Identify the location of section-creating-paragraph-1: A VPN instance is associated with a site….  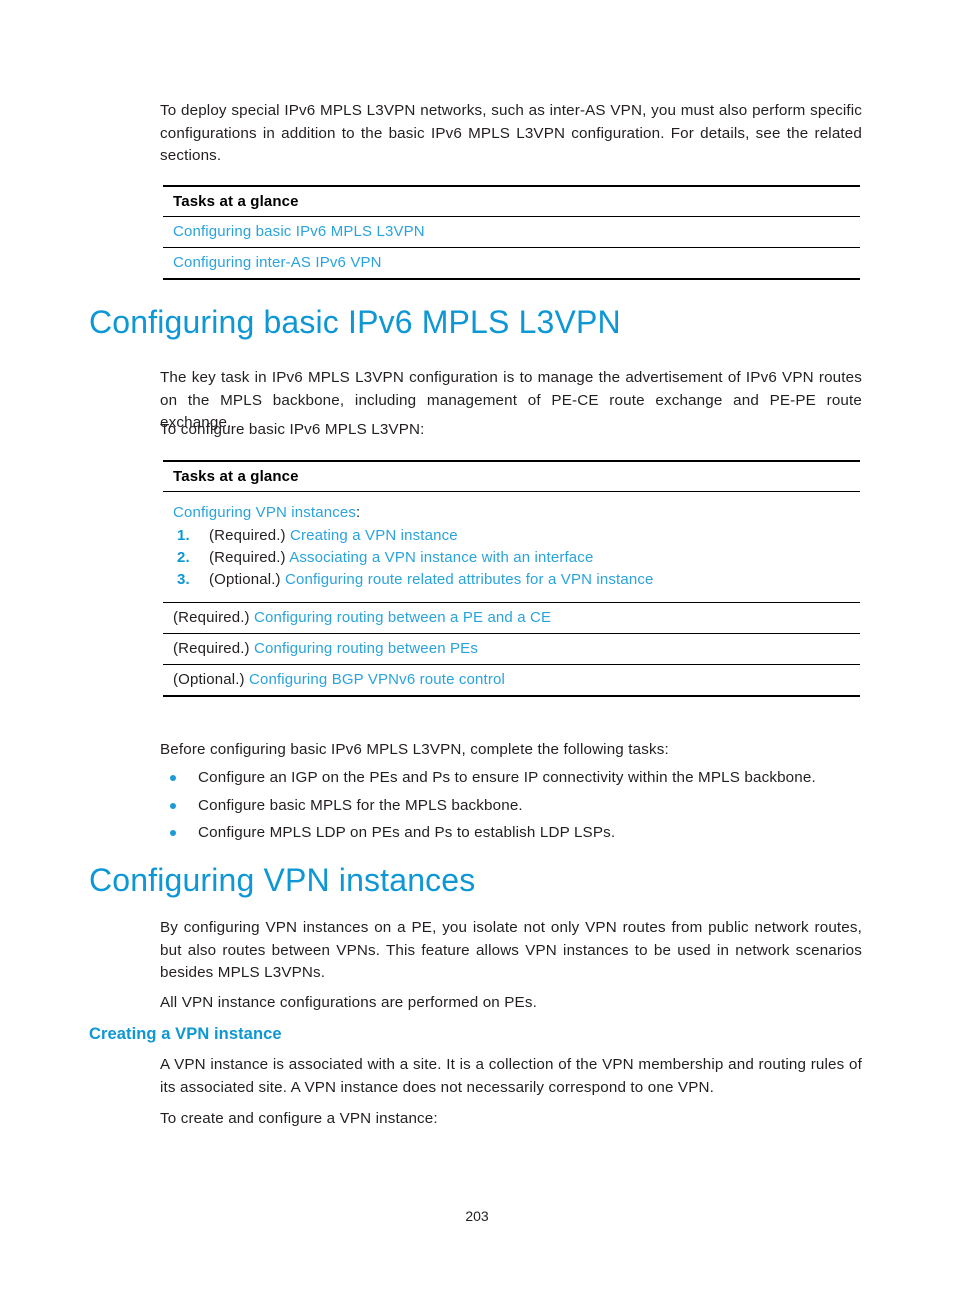
(511, 1076).